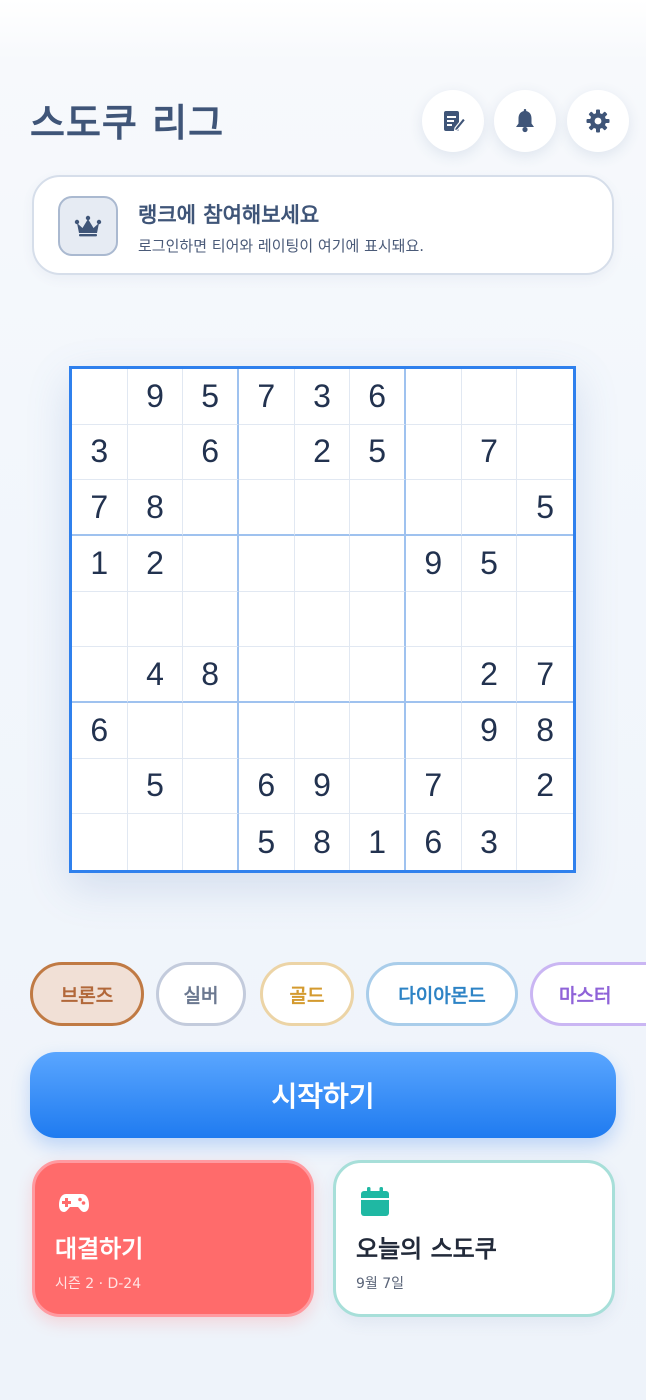  What do you see at coordinates (155, 675) in the screenshot?
I see `sudoku-cell: 4` at bounding box center [155, 675].